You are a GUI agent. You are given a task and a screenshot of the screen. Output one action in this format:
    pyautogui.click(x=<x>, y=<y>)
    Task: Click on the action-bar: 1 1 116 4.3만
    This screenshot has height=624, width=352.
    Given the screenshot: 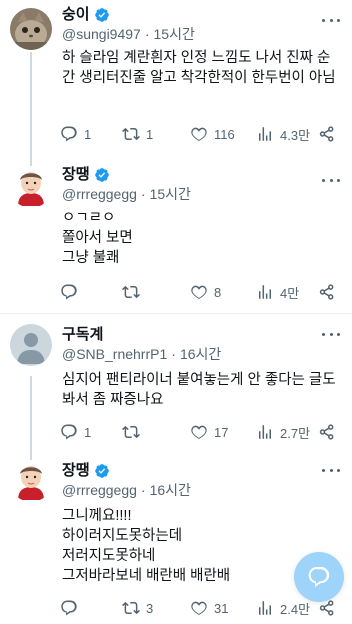 What is the action you would take?
    pyautogui.click(x=199, y=134)
    